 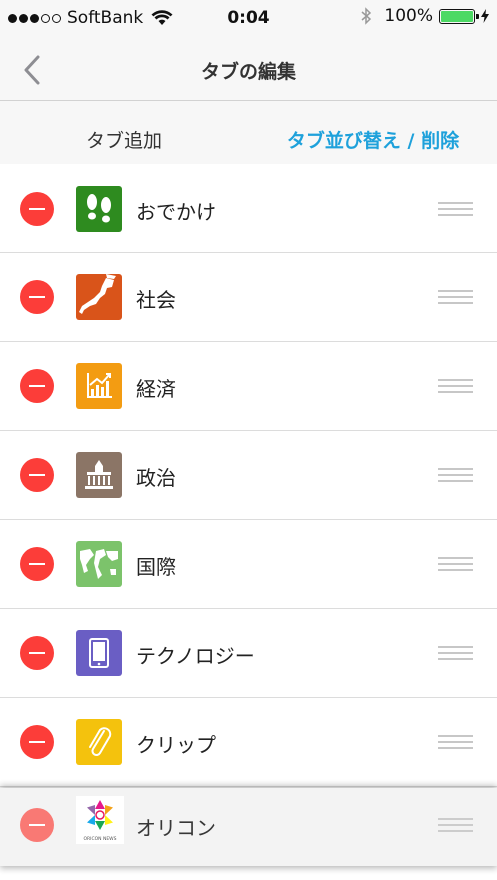 What do you see at coordinates (248, 742) in the screenshot?
I see `list-item: クリップ` at bounding box center [248, 742].